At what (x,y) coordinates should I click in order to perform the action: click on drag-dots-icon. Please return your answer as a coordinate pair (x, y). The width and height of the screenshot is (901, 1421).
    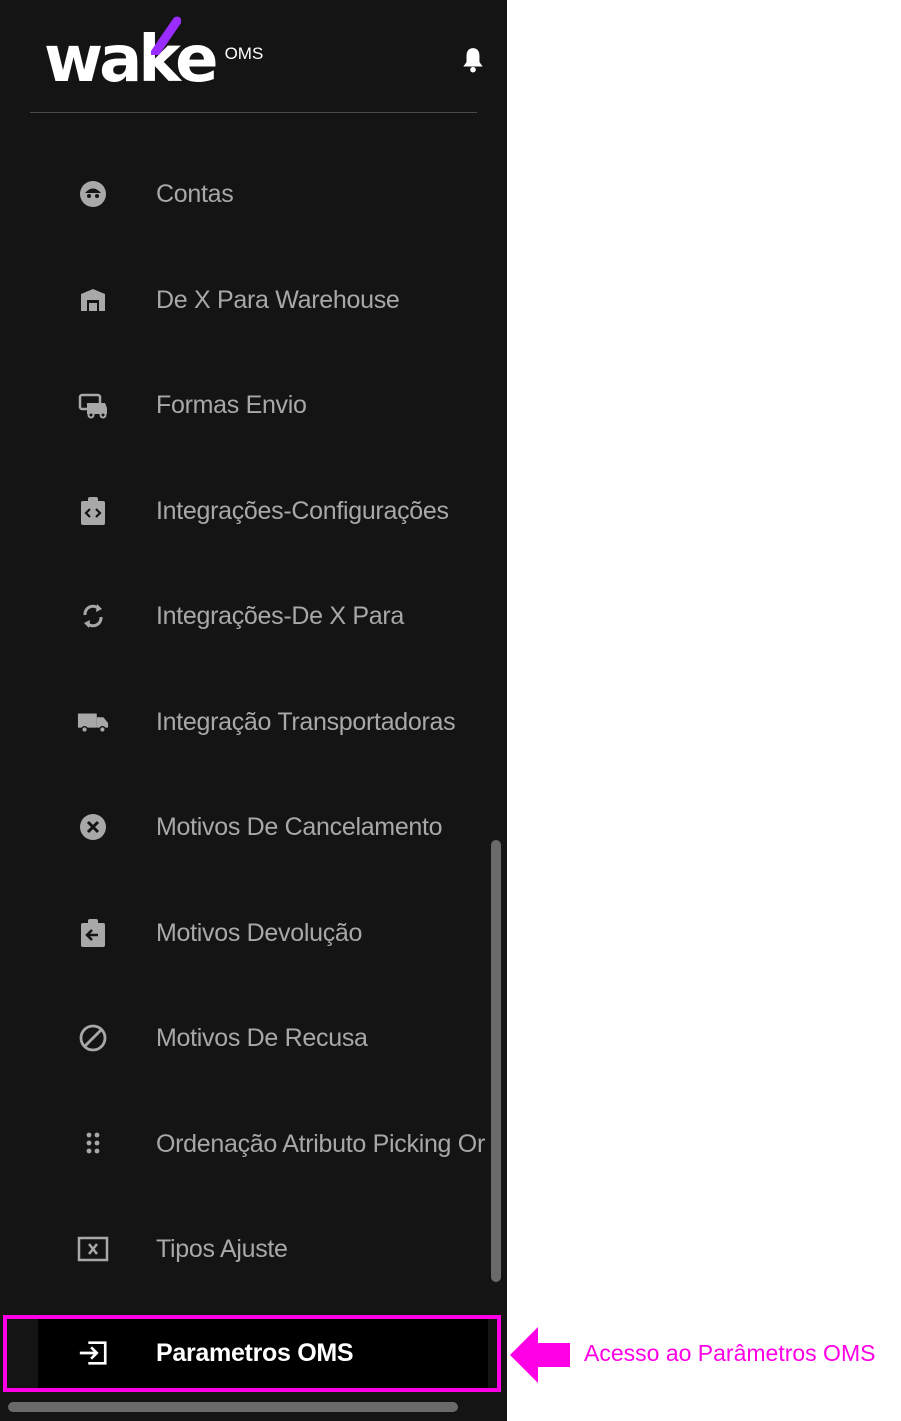
    Looking at the image, I should click on (93, 1144).